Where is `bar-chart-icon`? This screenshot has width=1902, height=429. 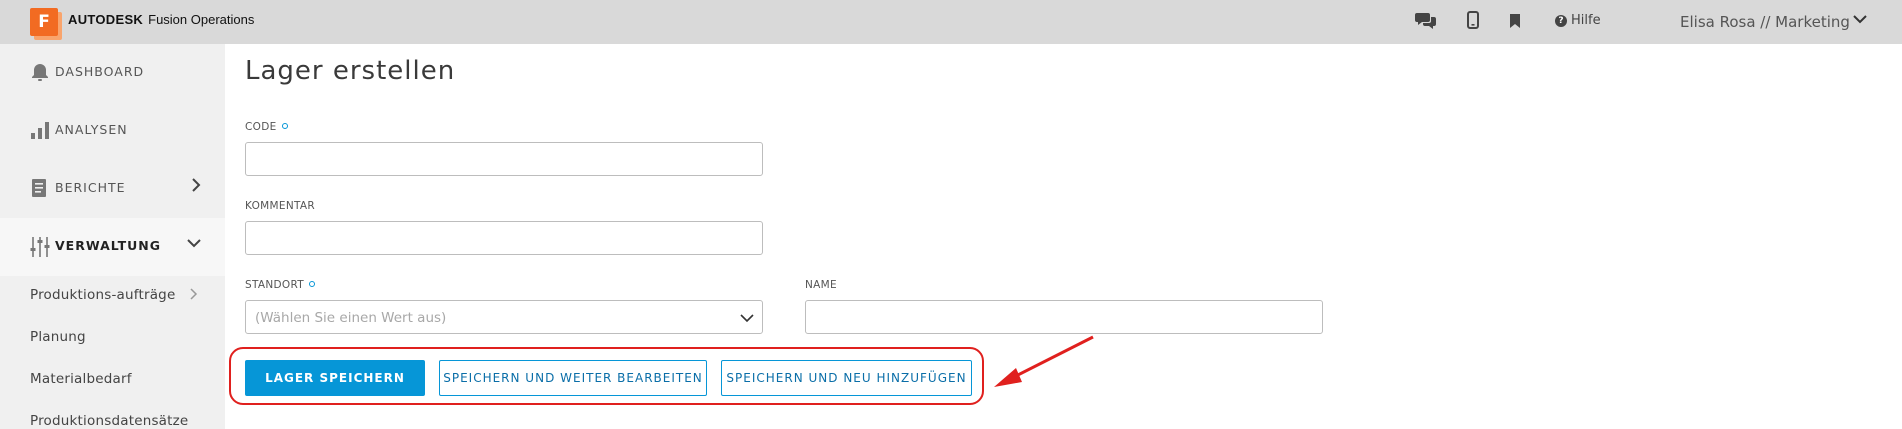
bar-chart-icon is located at coordinates (40, 130).